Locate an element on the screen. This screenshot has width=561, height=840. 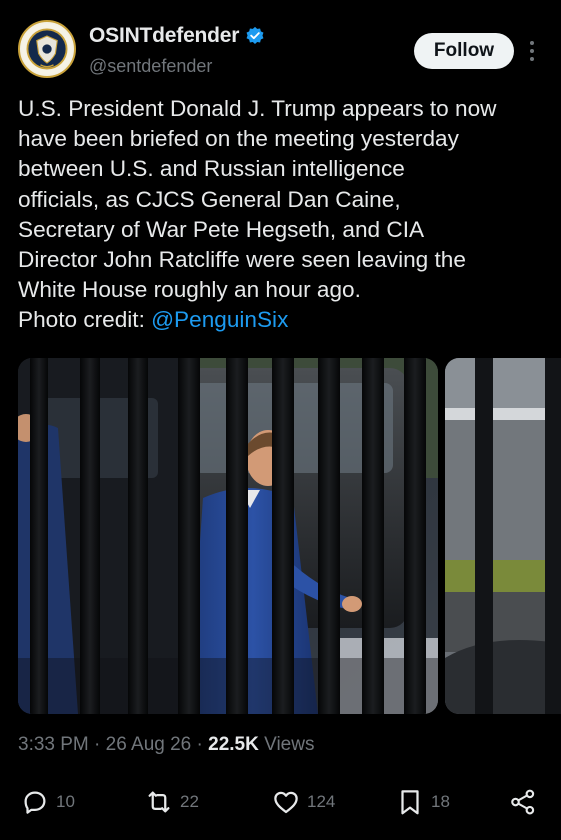
author-name-row: OSINTdefender is located at coordinates (177, 36).